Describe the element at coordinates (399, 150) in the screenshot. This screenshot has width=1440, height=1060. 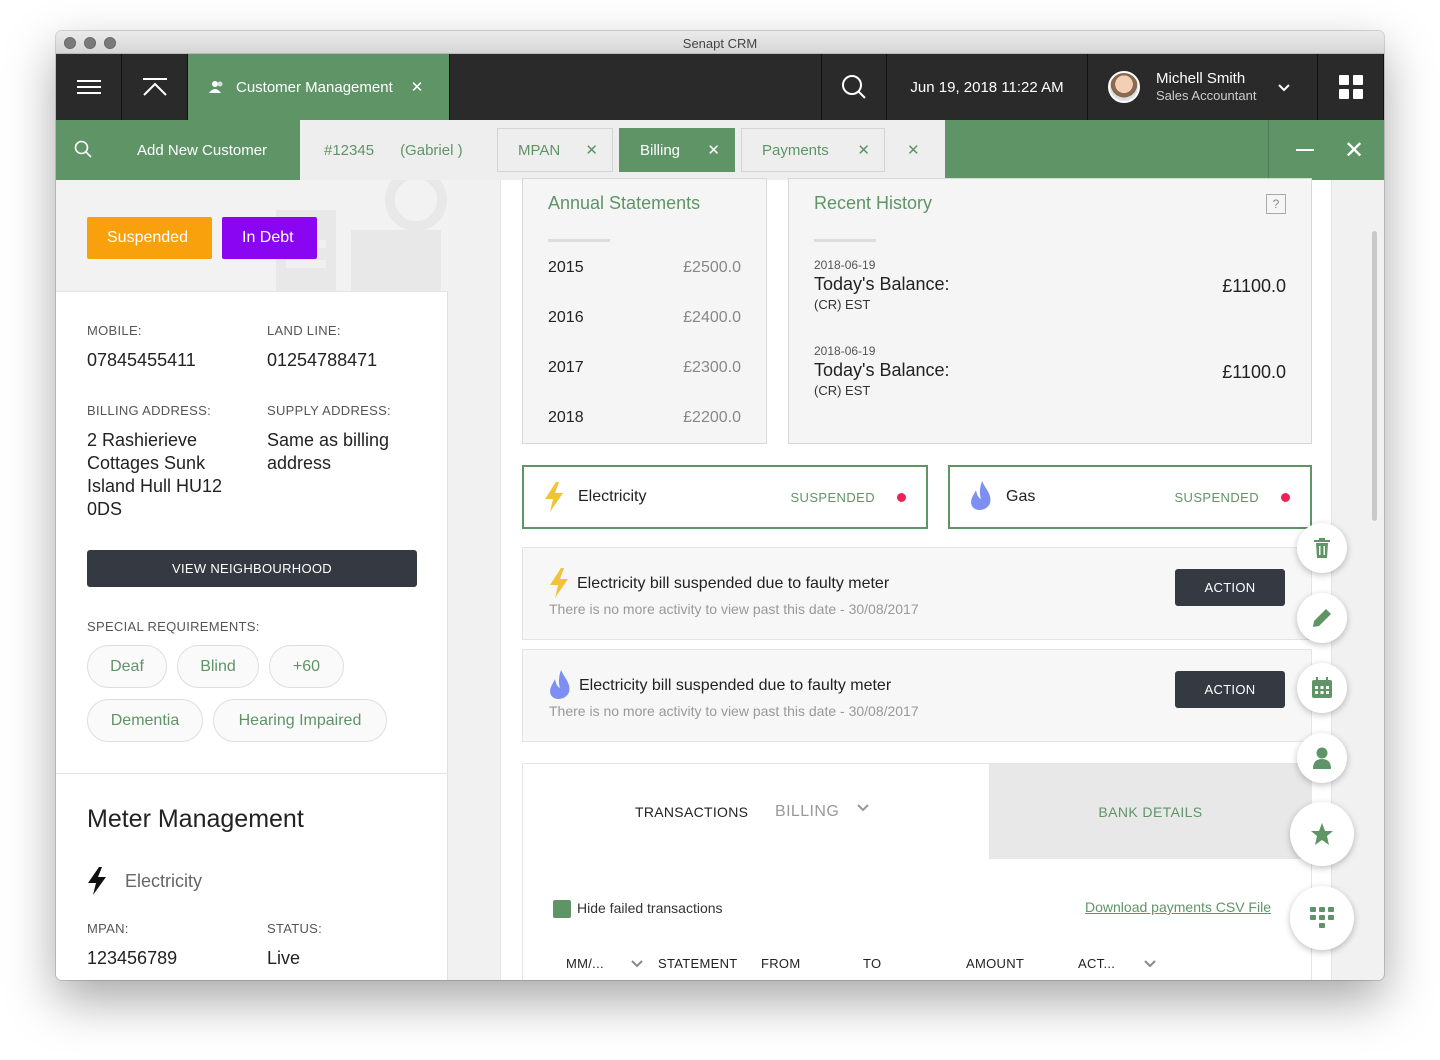
I see `tab-customer: #12345 (Gabriel )` at that location.